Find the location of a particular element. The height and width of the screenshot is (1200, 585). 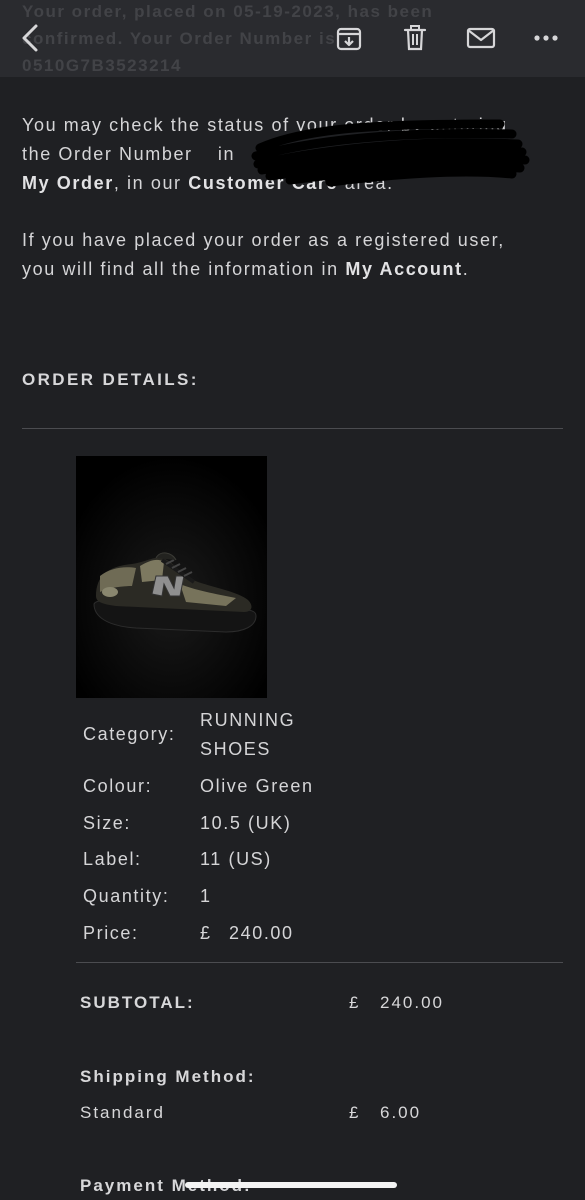

product-image is located at coordinates (171, 577).